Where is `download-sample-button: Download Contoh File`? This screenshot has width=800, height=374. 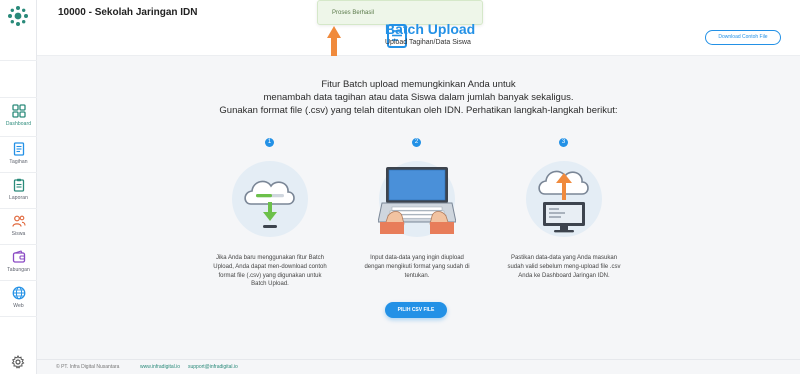 download-sample-button: Download Contoh File is located at coordinates (743, 37).